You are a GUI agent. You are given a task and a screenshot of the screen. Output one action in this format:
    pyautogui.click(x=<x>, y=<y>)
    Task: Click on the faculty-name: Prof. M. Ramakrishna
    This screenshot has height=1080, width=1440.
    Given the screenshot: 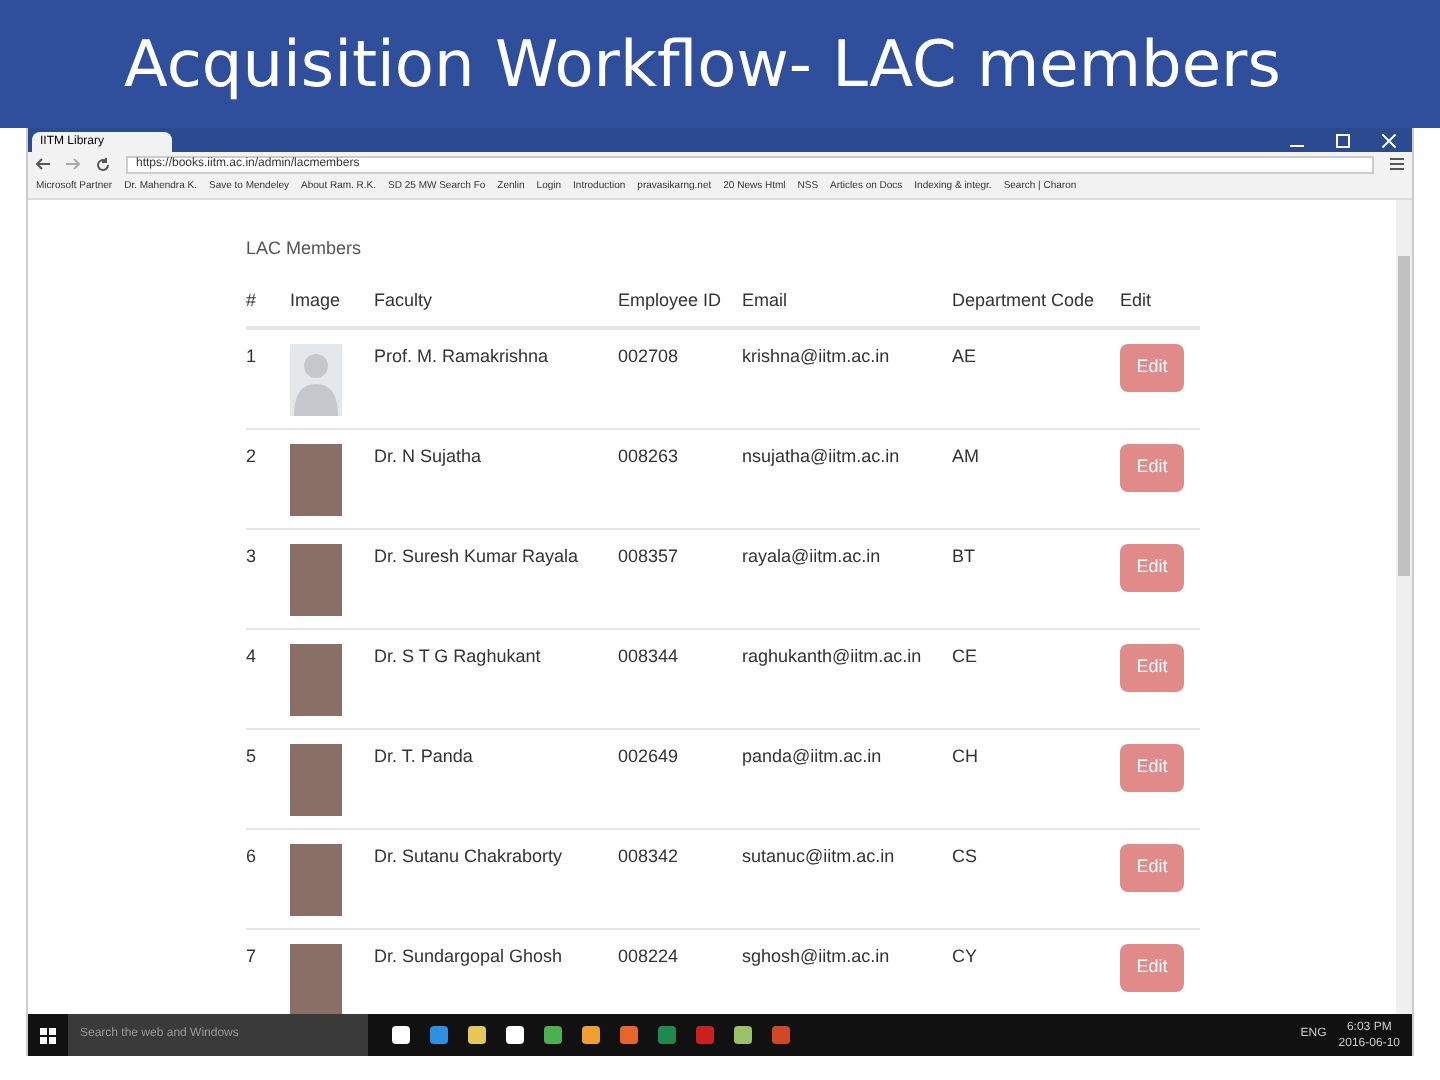 What is the action you would take?
    pyautogui.click(x=461, y=356)
    